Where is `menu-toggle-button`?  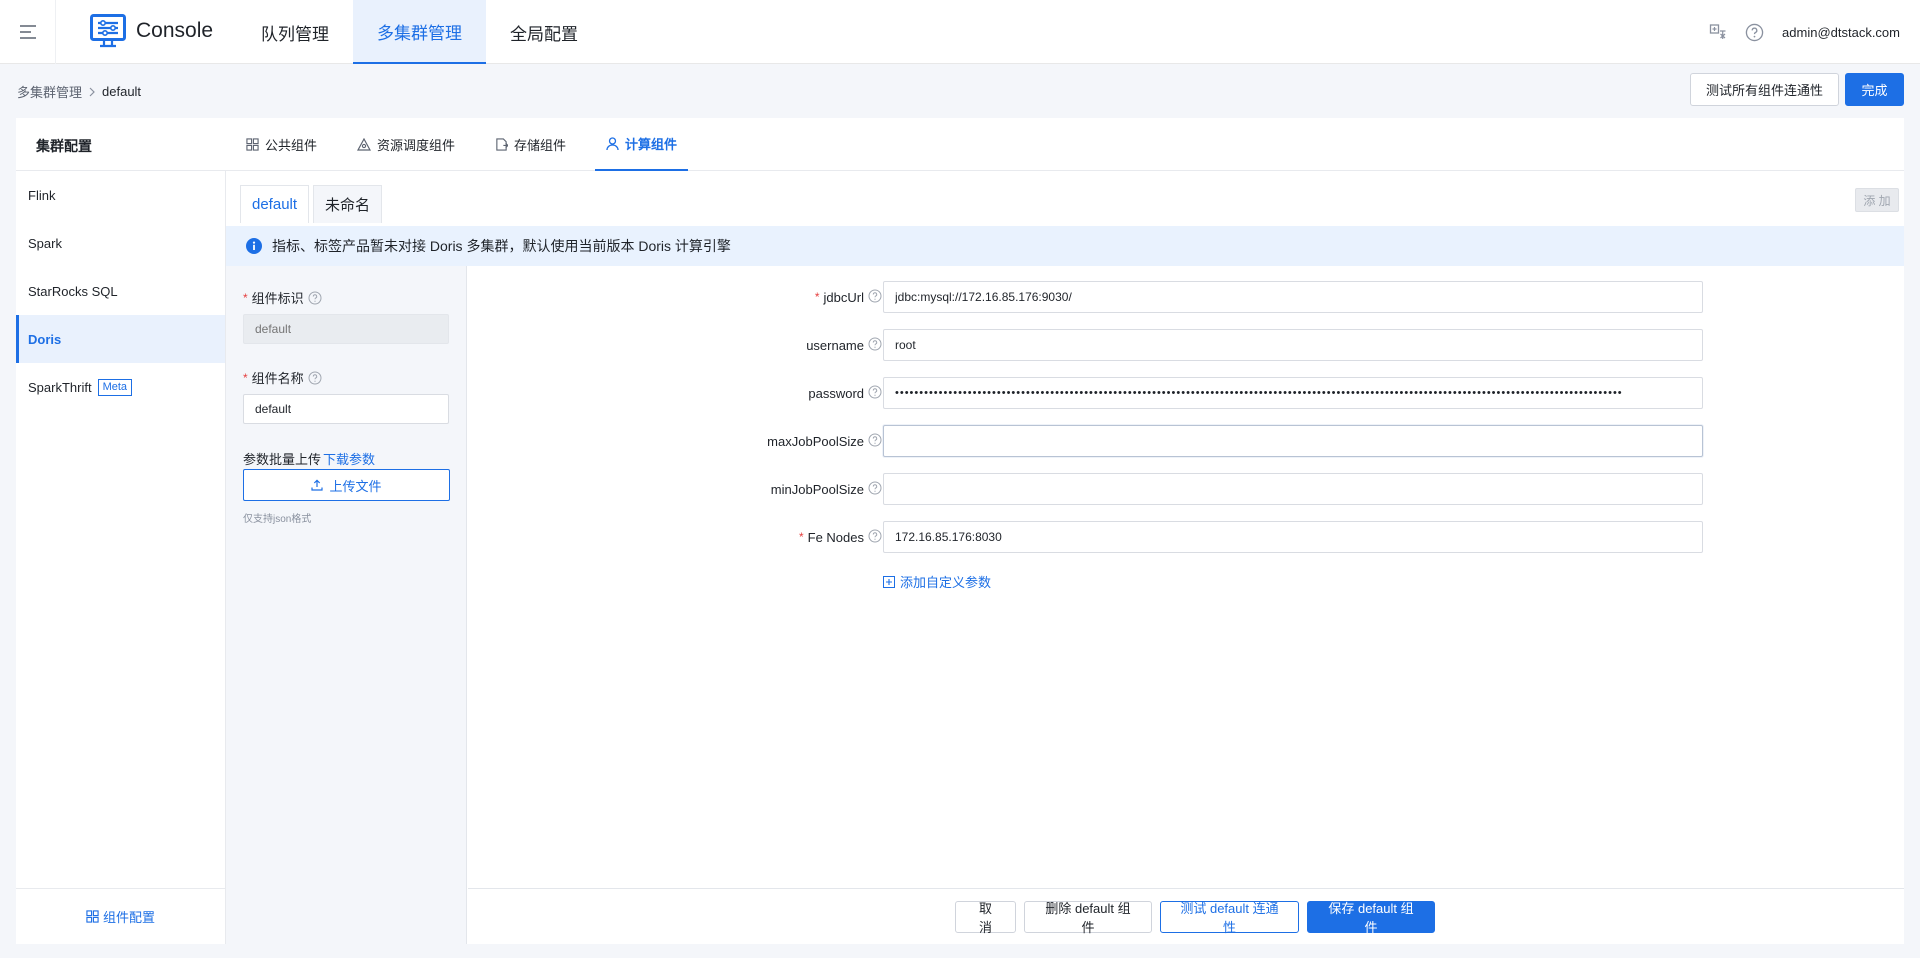 menu-toggle-button is located at coordinates (28, 32).